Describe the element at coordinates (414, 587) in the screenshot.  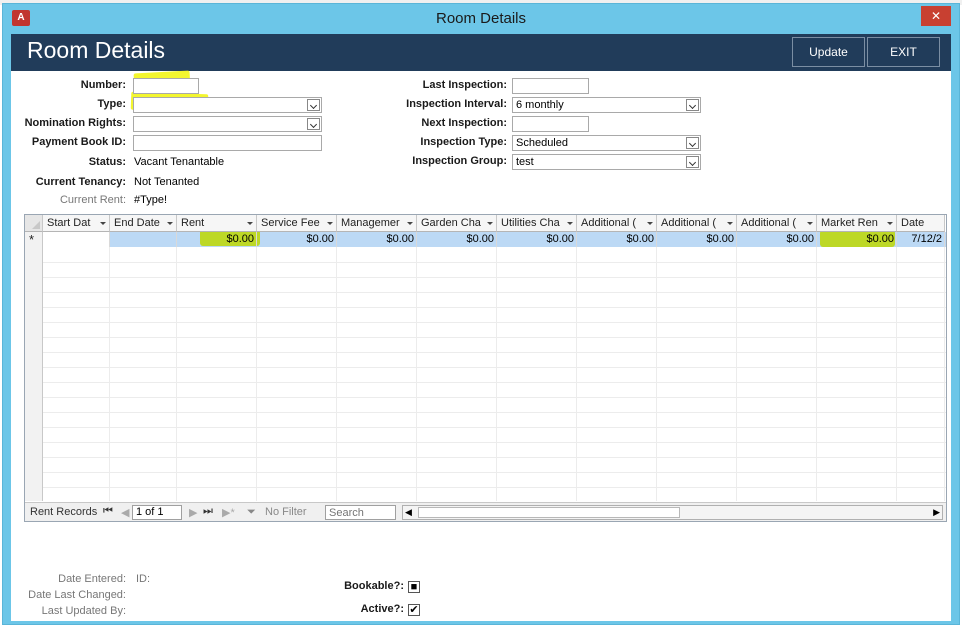
I see `bookable-checkbox: ■` at that location.